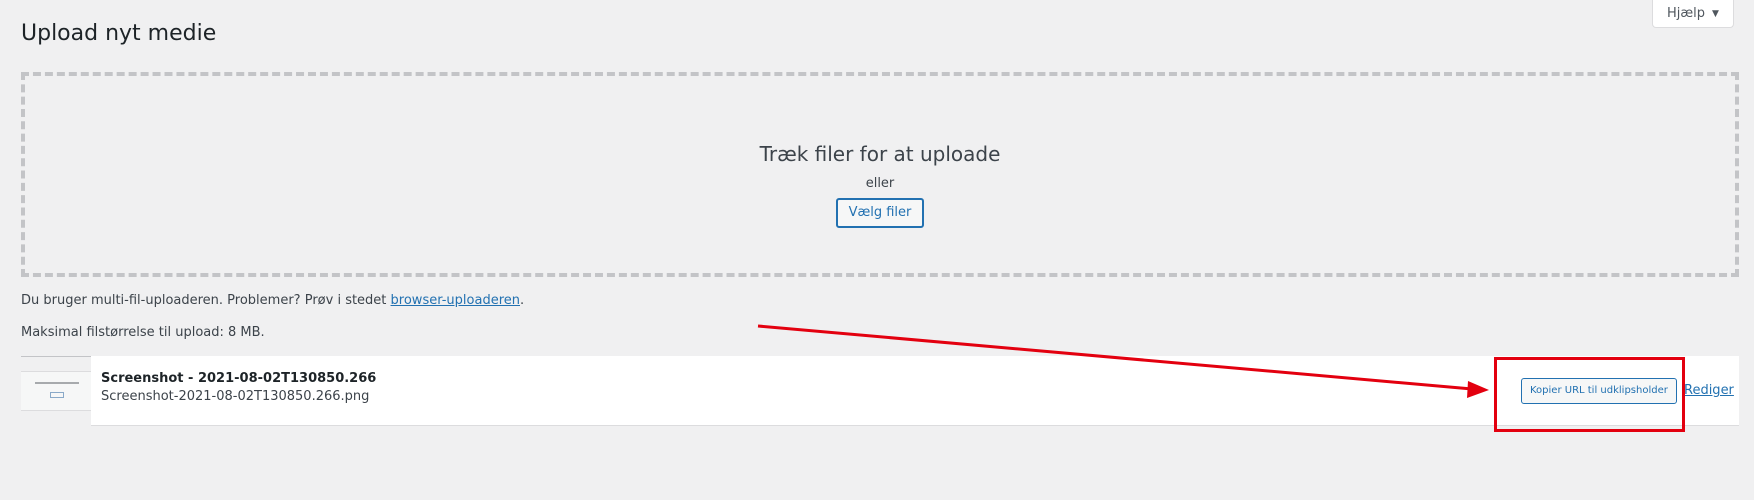  What do you see at coordinates (1123, 361) in the screenshot?
I see `annotation-arrow` at bounding box center [1123, 361].